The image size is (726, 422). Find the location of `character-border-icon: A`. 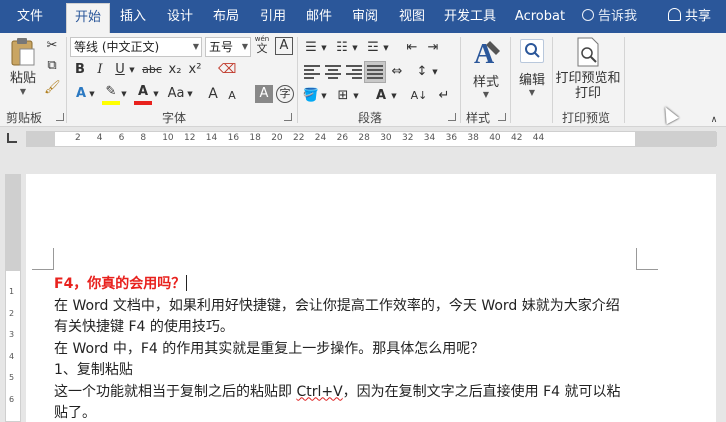

character-border-icon: A is located at coordinates (284, 46).